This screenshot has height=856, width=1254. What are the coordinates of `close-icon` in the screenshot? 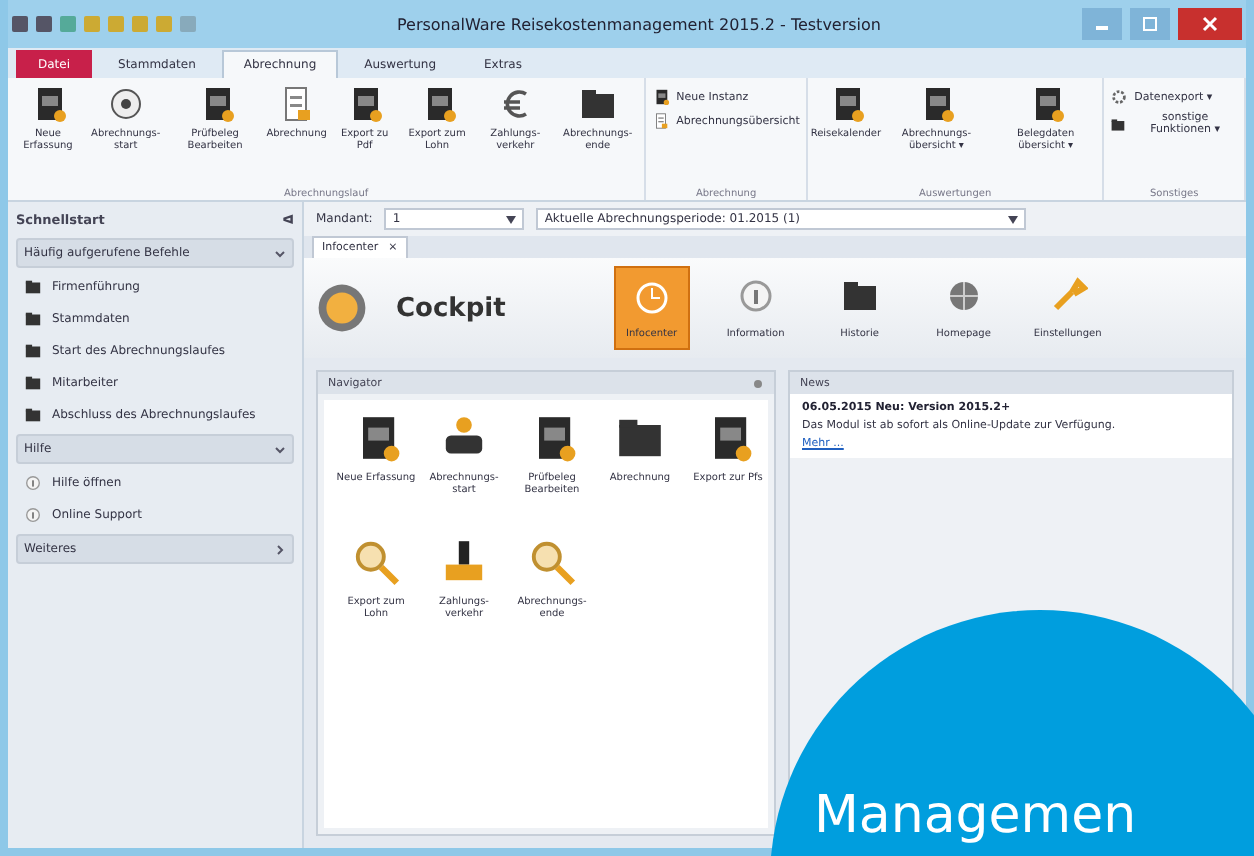 It's located at (1210, 24).